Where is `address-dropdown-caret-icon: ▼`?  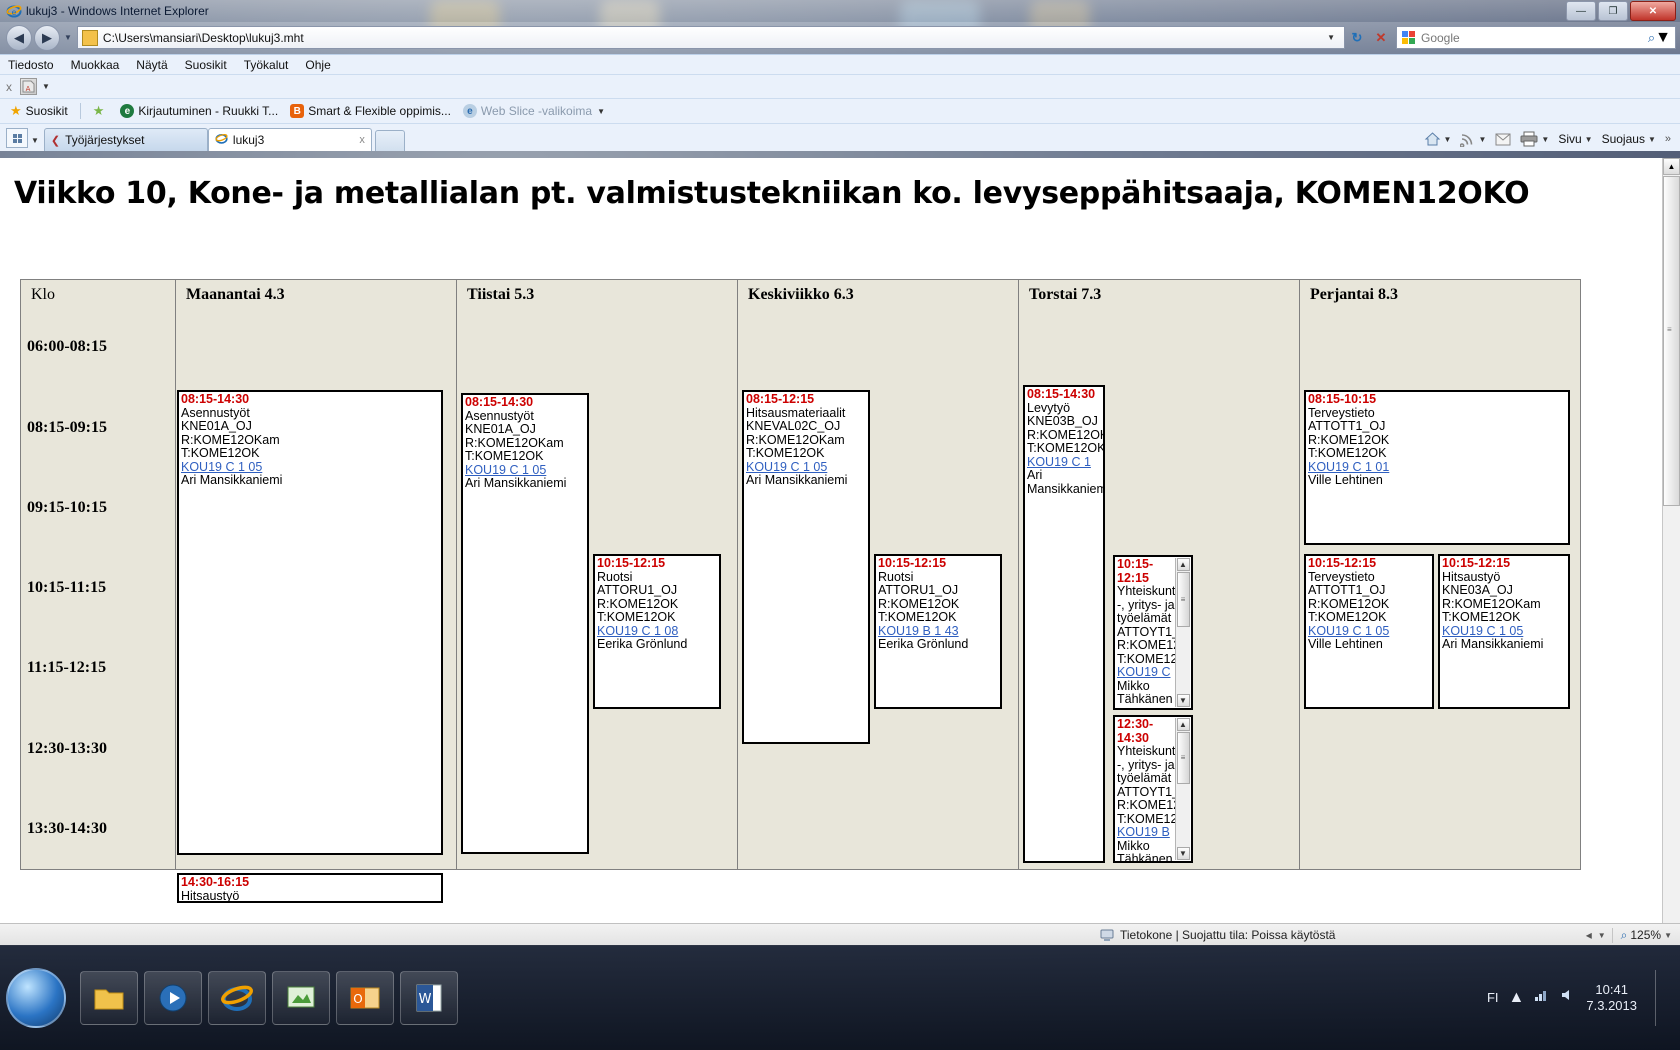 address-dropdown-caret-icon: ▼ is located at coordinates (1331, 37).